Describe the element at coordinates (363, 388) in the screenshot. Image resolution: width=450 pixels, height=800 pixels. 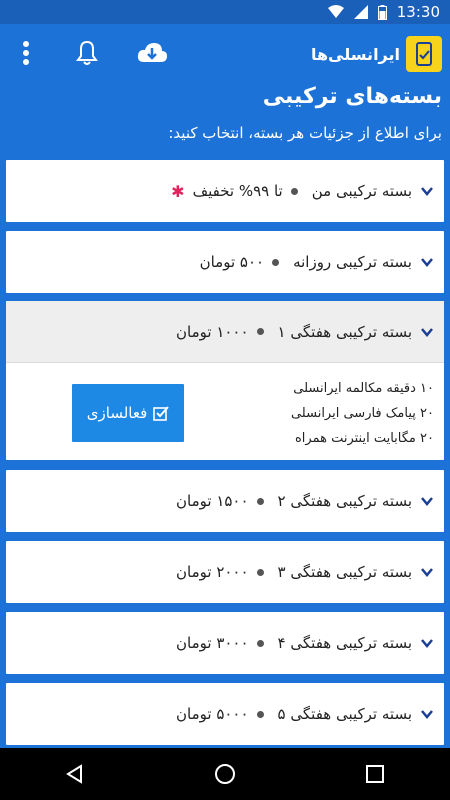
I see `feature-item: ۱۰ دقیقه مکالمه ایرانسلی` at that location.